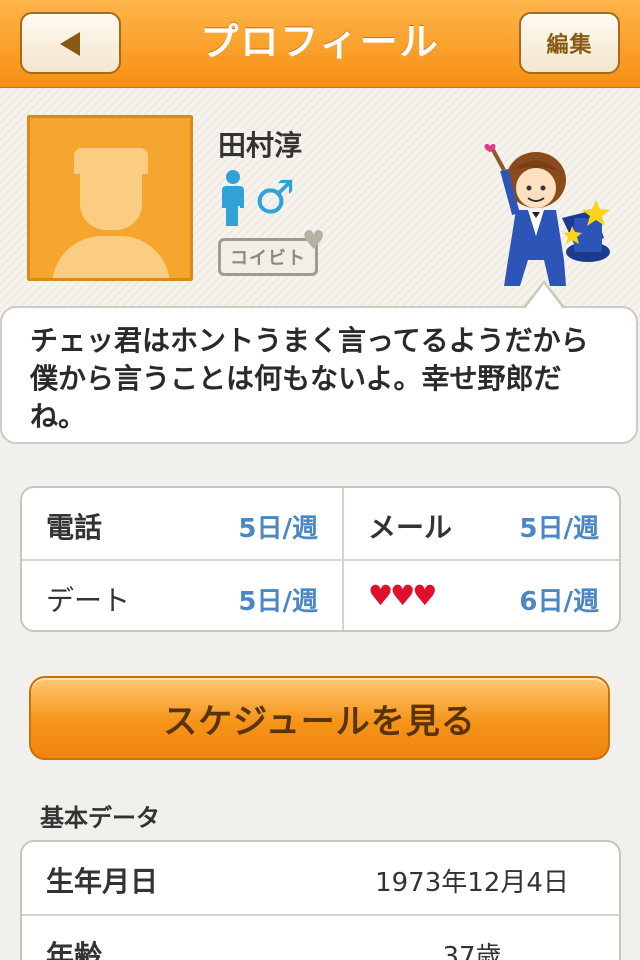 The image size is (640, 960). What do you see at coordinates (100, 818) in the screenshot?
I see `basic-data-title: 基本データ` at bounding box center [100, 818].